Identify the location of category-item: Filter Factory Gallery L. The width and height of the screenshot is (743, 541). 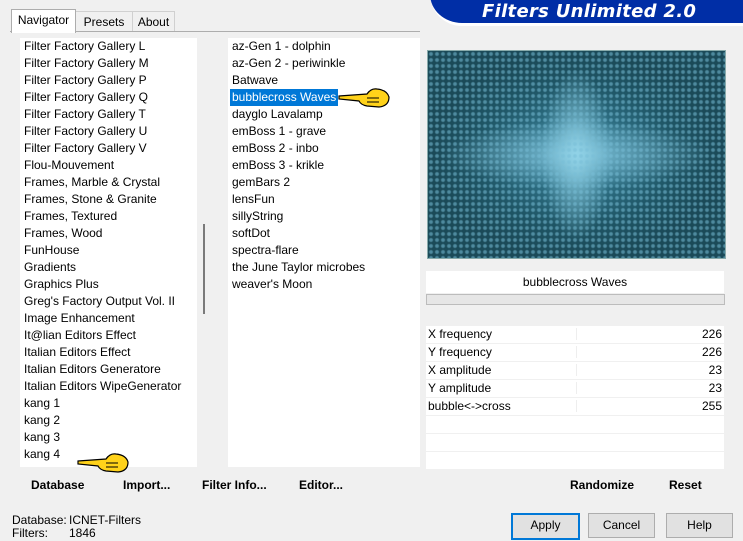
(82, 46).